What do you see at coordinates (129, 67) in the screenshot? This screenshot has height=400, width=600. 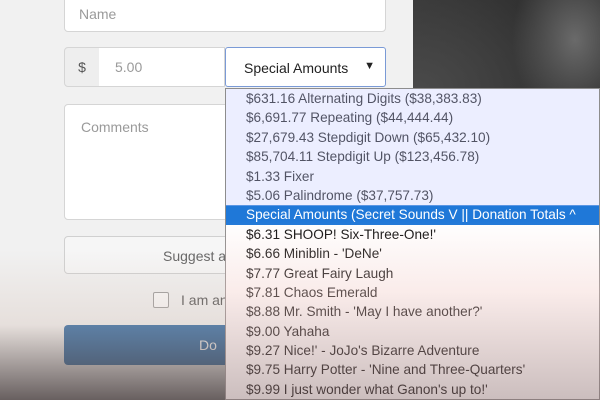 I see `amount-value: 5.00` at bounding box center [129, 67].